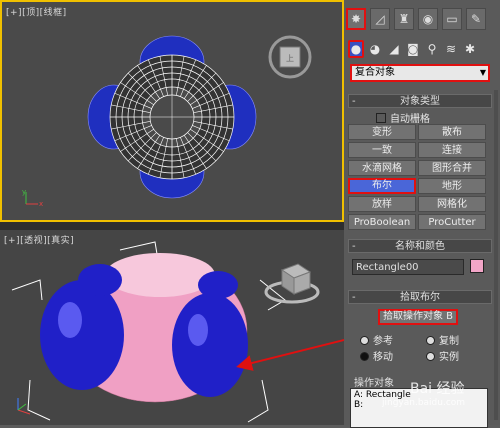 The height and width of the screenshot is (428, 500). Describe the element at coordinates (382, 204) in the screenshot. I see `object-type-button: 放样` at that location.